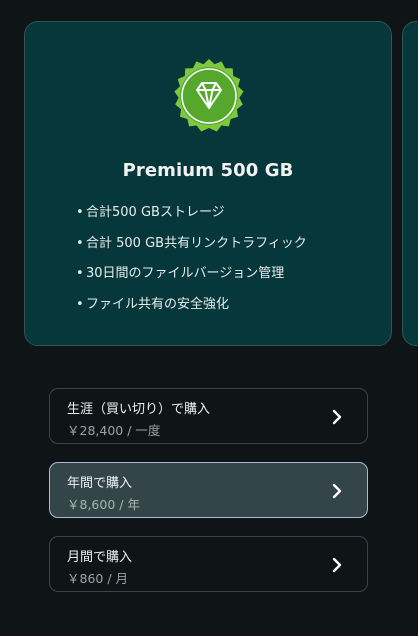 The width and height of the screenshot is (418, 636). Describe the element at coordinates (103, 504) in the screenshot. I see `option-price: ￥8,600 / 年` at that location.